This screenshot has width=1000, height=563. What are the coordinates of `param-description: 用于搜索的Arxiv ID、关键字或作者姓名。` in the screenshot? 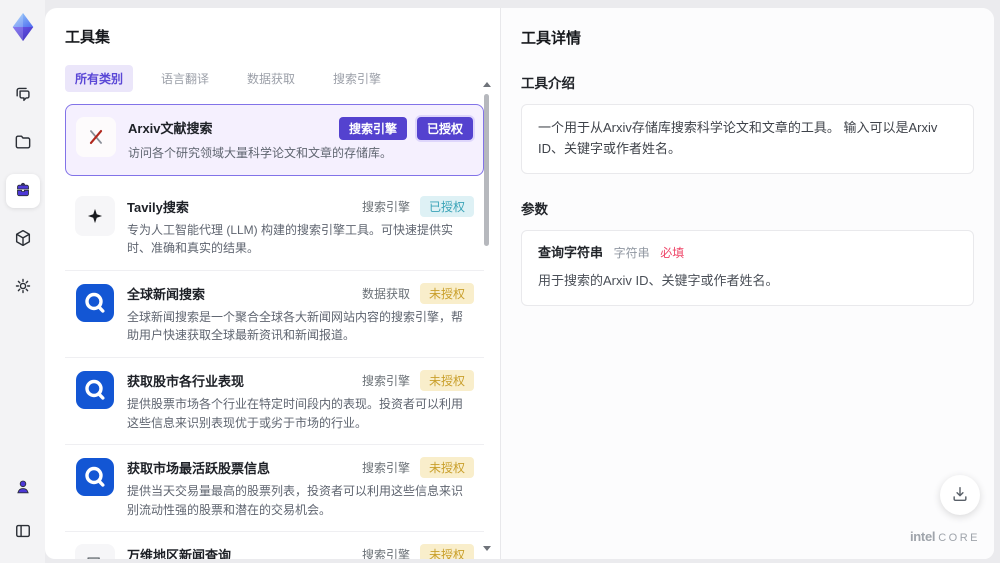 It's located at (658, 280).